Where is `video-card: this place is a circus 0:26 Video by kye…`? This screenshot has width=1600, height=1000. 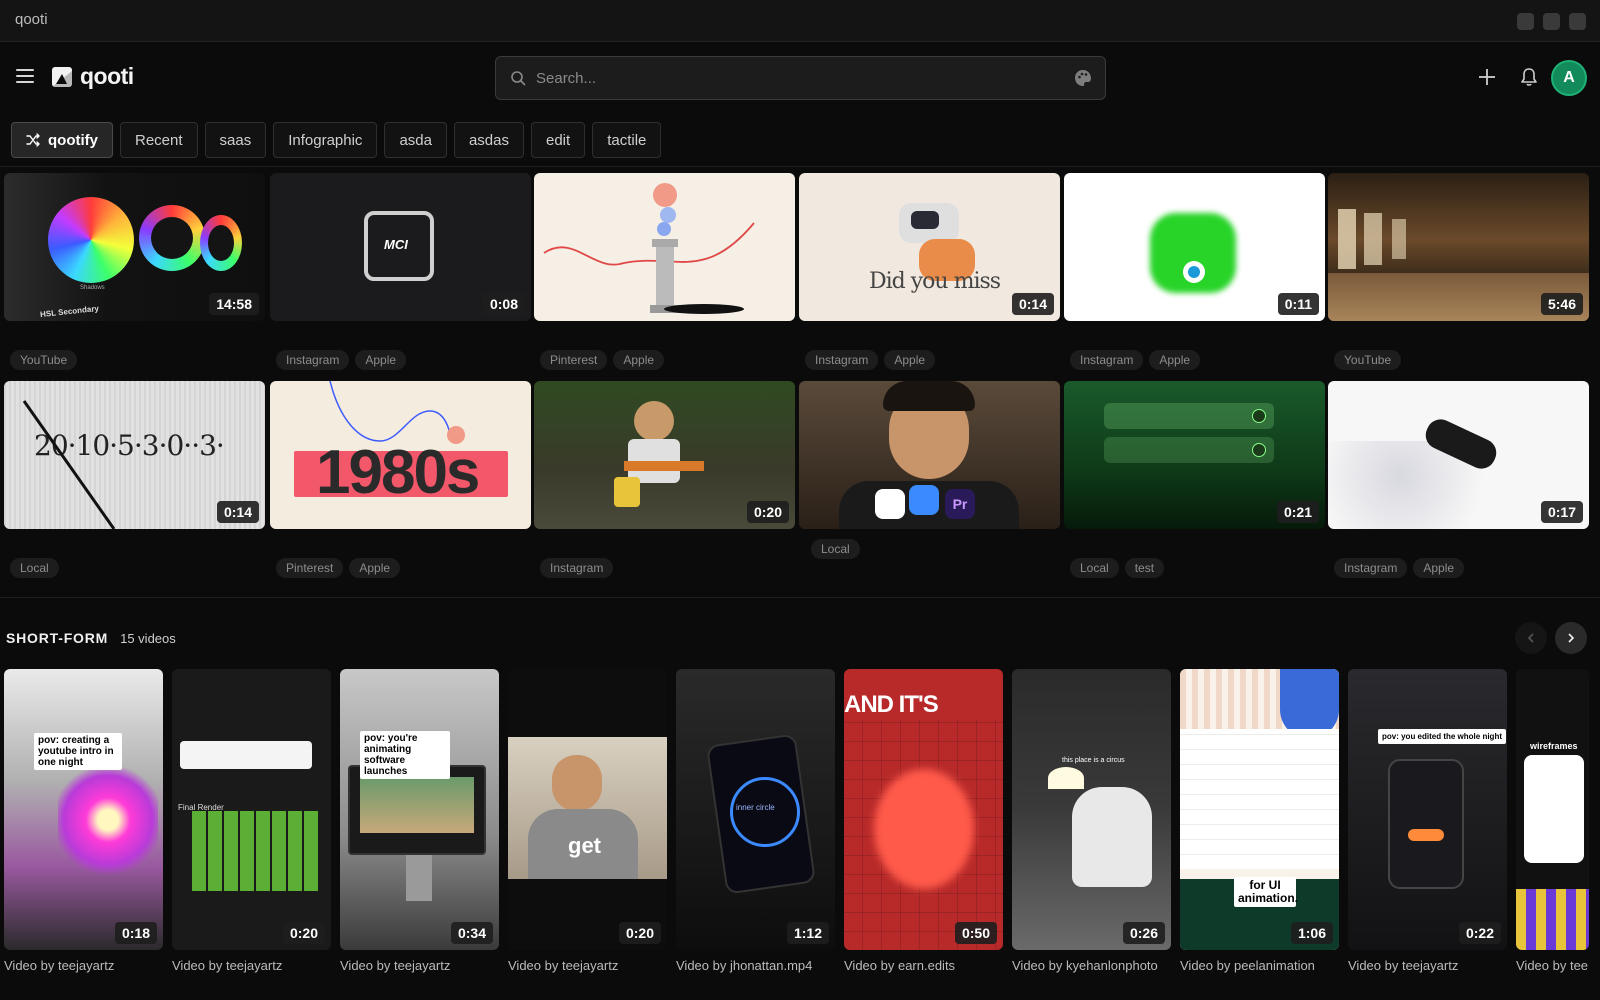 video-card: this place is a circus 0:26 Video by kye… is located at coordinates (1091, 821).